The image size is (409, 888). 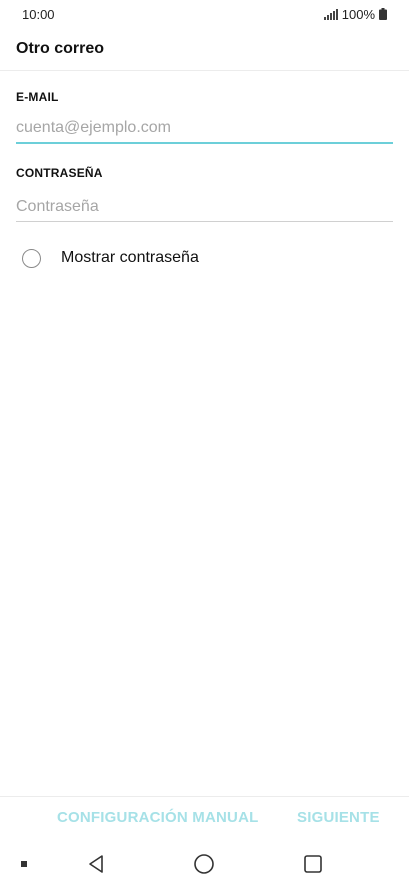 I want to click on status-right: 100%, so click(x=355, y=14).